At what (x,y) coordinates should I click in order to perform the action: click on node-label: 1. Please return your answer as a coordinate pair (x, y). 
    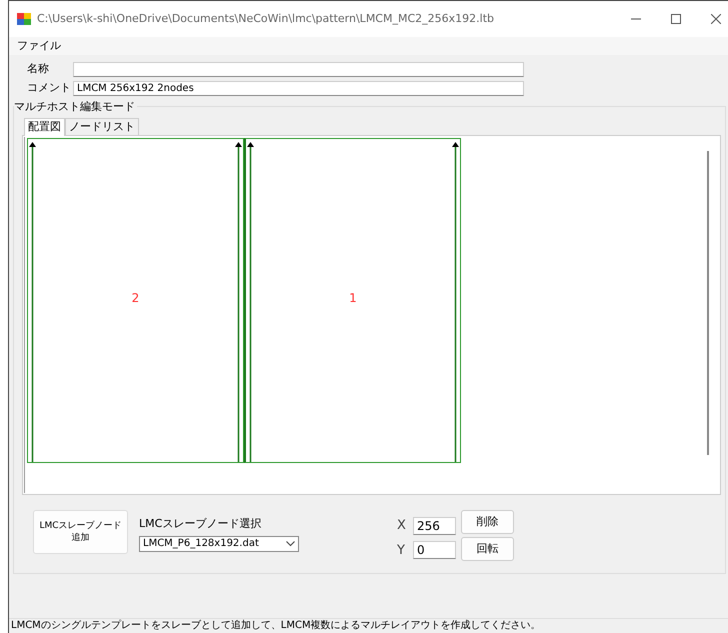
    Looking at the image, I should click on (353, 298).